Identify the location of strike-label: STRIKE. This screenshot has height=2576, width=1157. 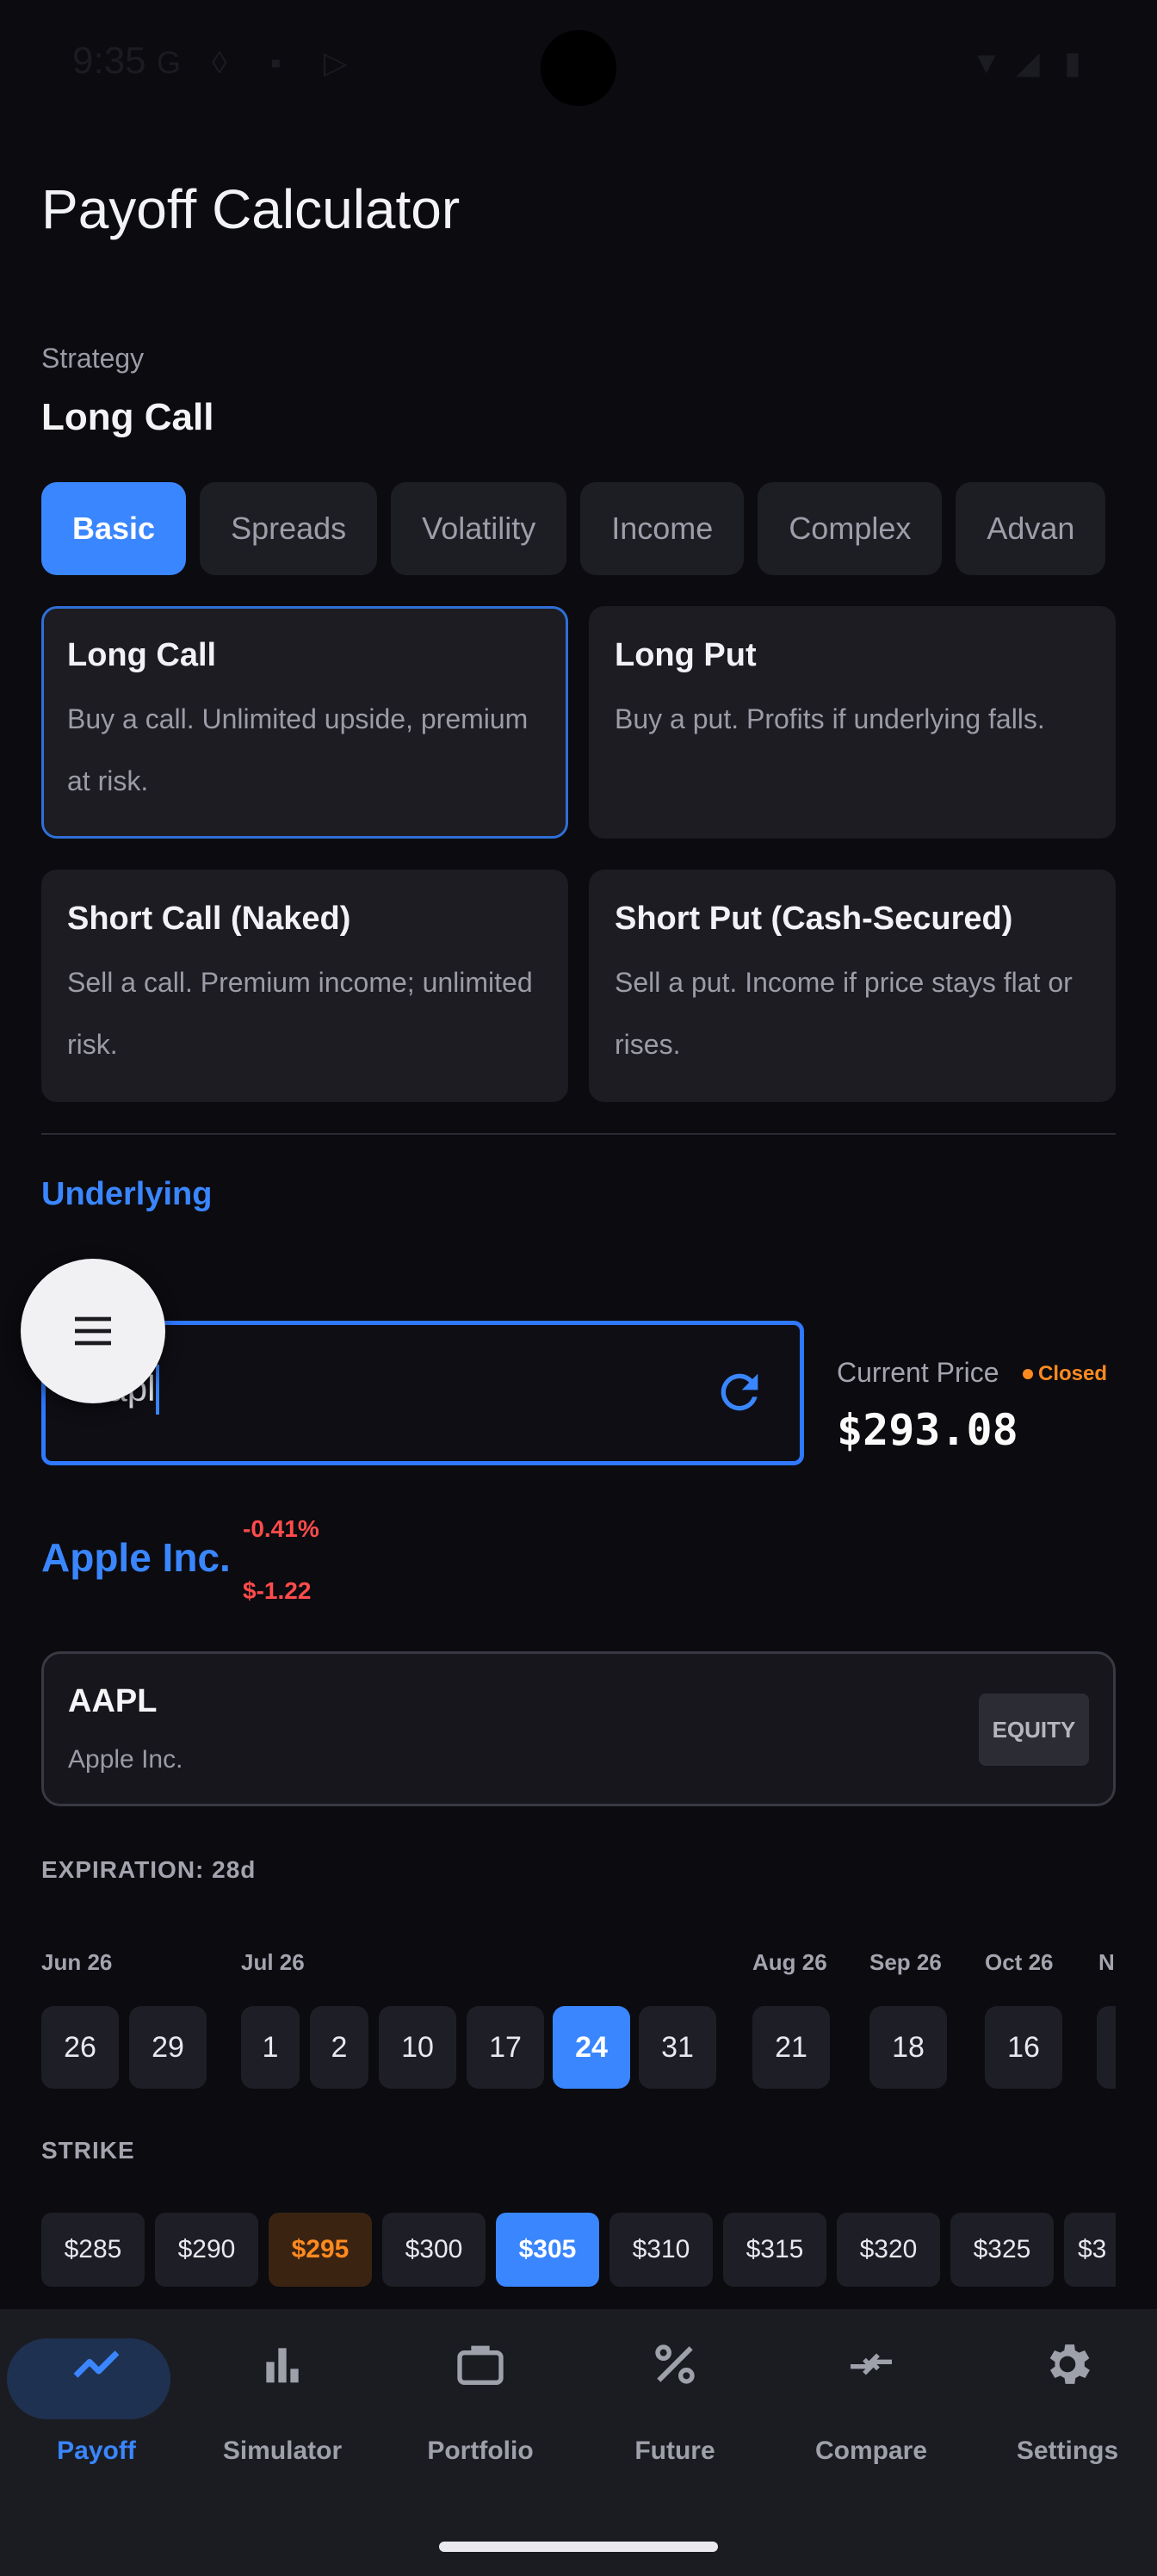
(88, 2151).